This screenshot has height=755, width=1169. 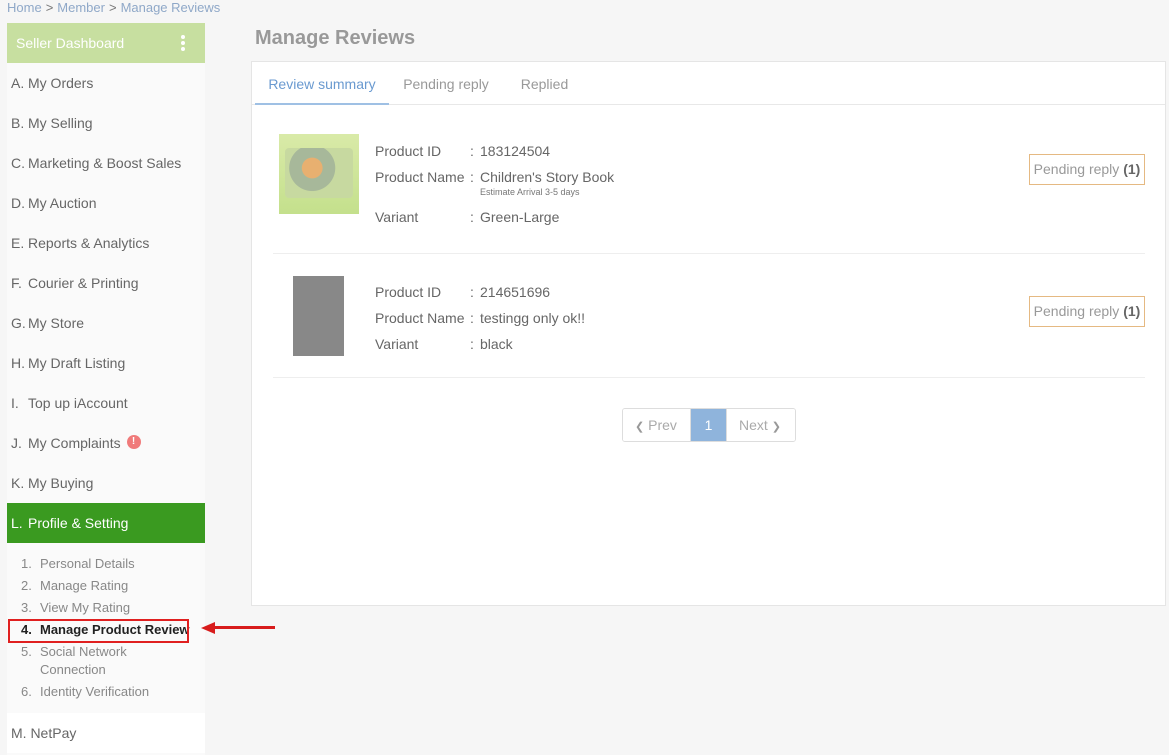 What do you see at coordinates (106, 123) in the screenshot?
I see `sidebar-item-my-selling: B. My Selling` at bounding box center [106, 123].